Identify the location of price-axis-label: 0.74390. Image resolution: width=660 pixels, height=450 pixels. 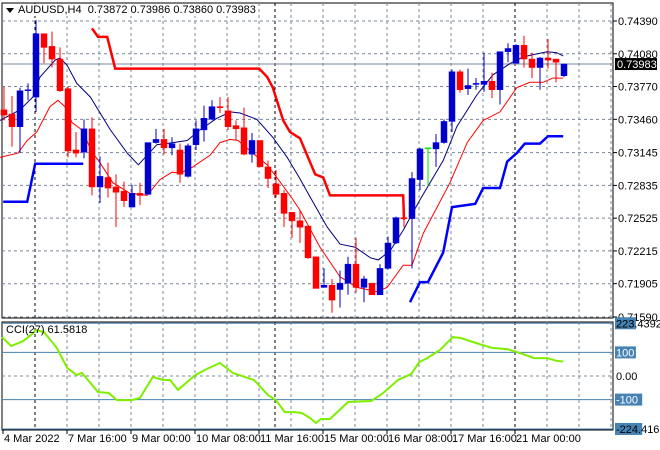
(638, 22).